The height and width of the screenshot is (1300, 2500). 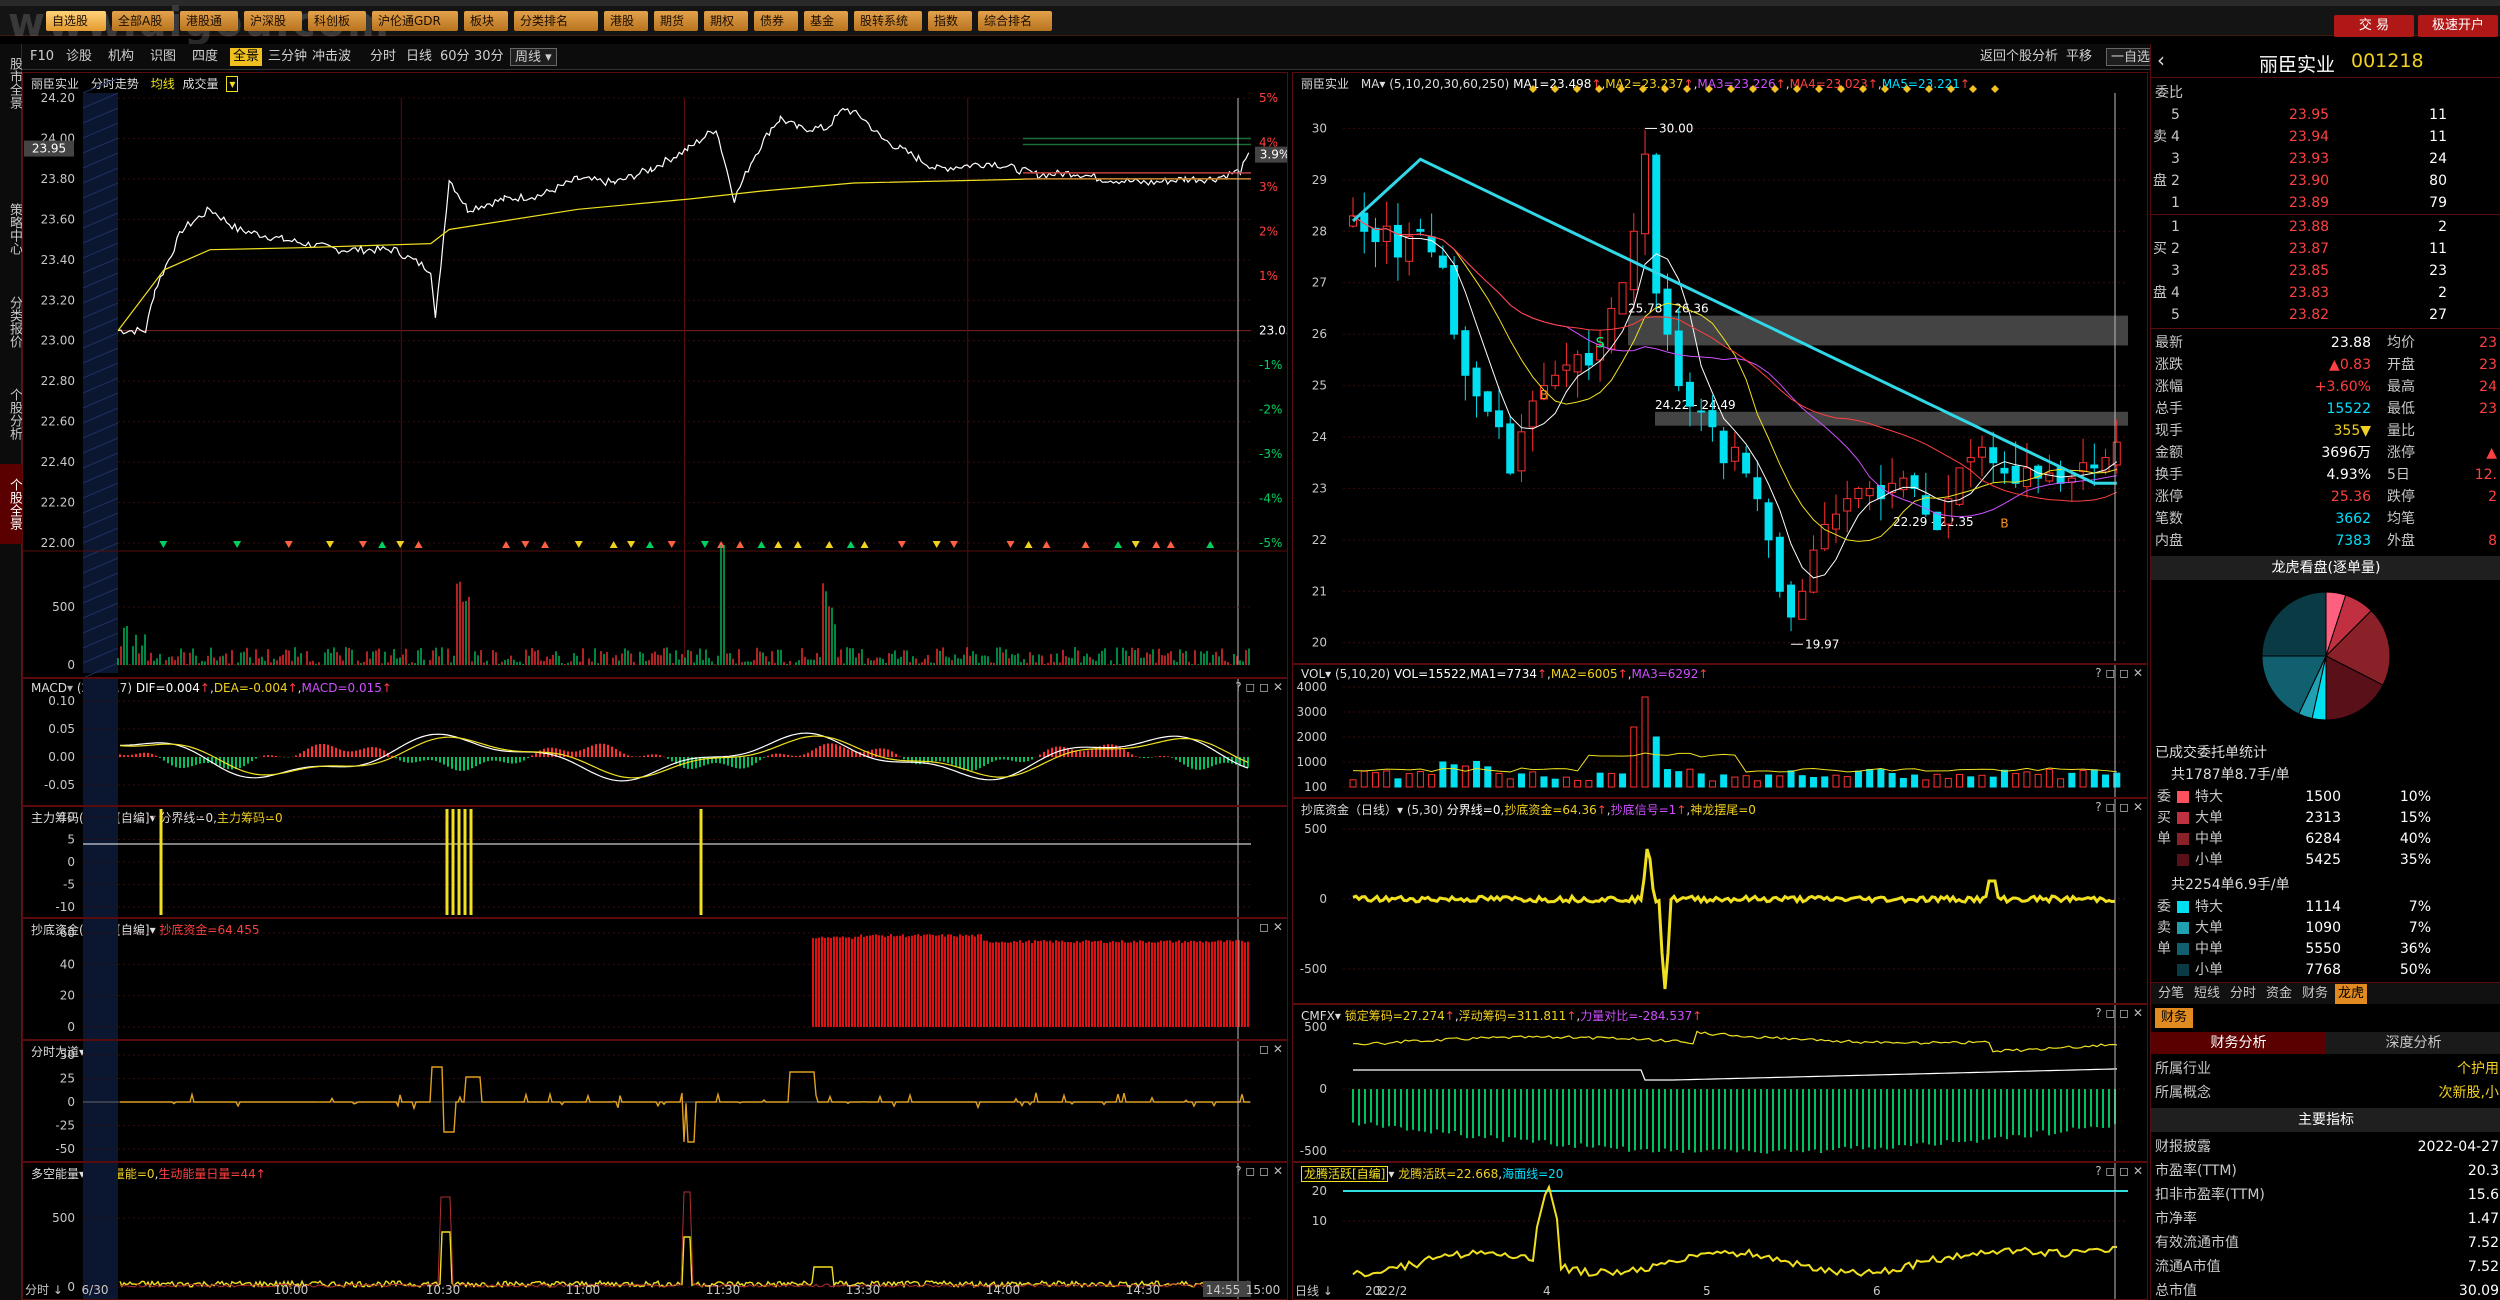 What do you see at coordinates (2175, 227) in the screenshot?
I see `buy-level: 1` at bounding box center [2175, 227].